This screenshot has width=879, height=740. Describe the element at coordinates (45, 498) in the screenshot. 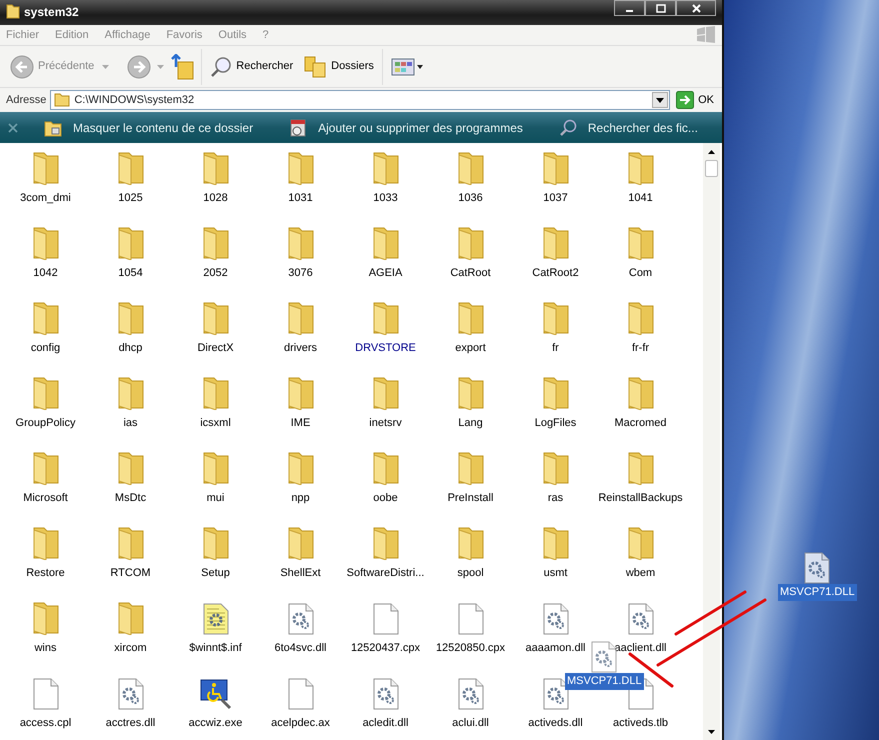

I see `file-name: Microsoft` at that location.